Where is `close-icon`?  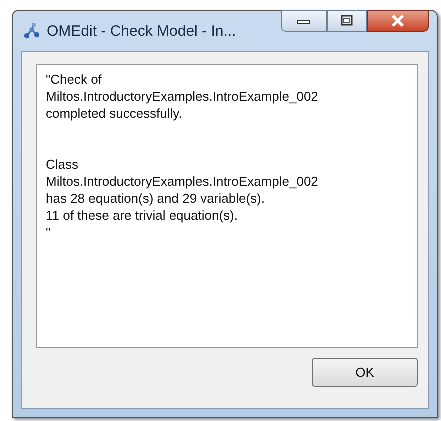
close-icon is located at coordinates (398, 21).